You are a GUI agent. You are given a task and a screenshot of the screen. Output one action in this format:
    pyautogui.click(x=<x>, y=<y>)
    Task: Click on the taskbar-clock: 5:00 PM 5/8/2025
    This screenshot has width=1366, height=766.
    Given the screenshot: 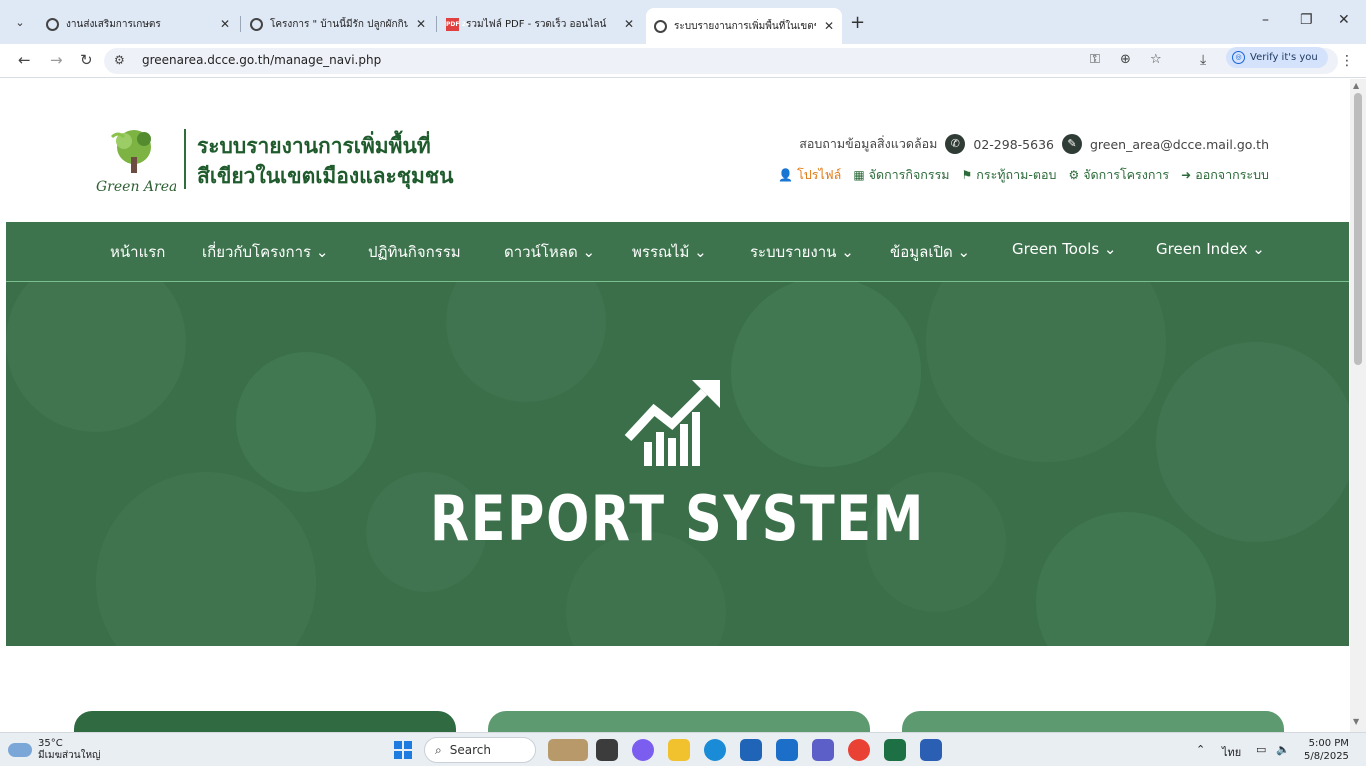 What is the action you would take?
    pyautogui.click(x=1326, y=750)
    